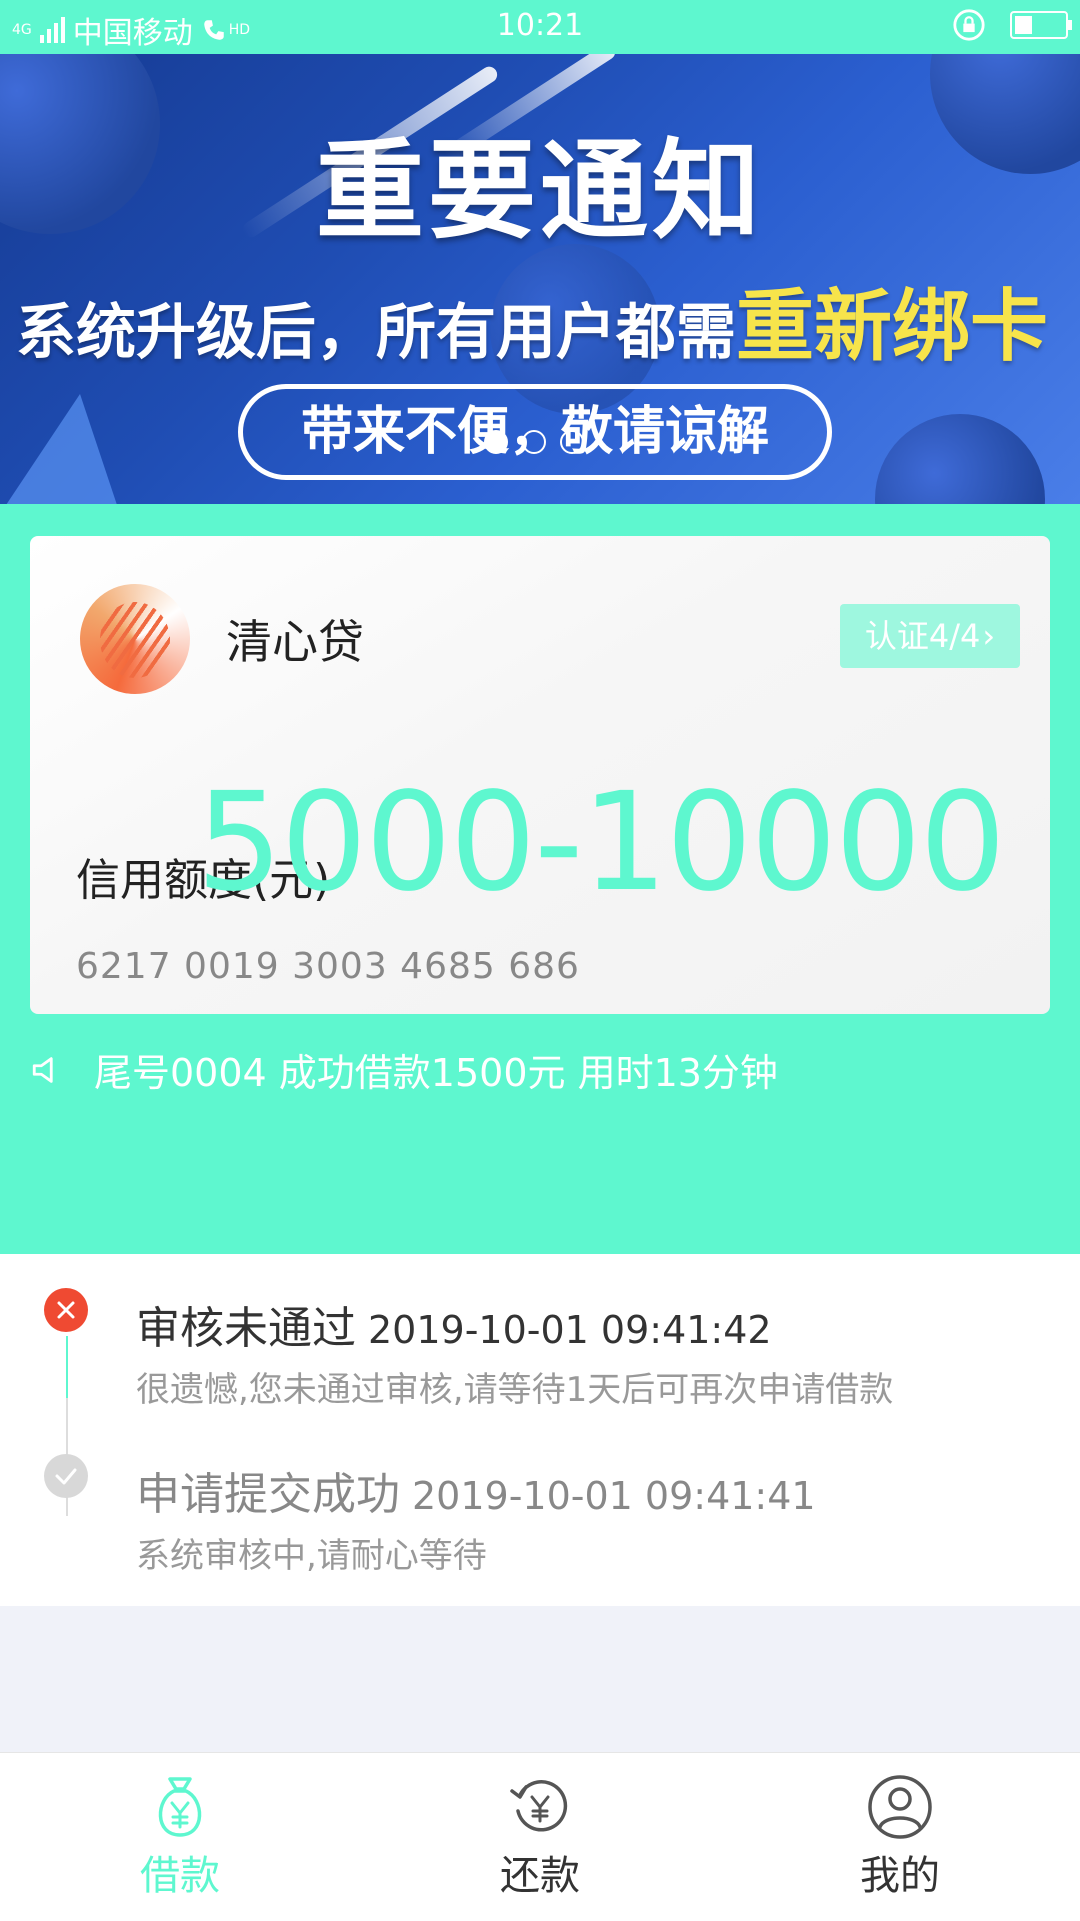 The width and height of the screenshot is (1080, 1921). What do you see at coordinates (614, 1496) in the screenshot?
I see `timeline-time: 2019-10-01 09:41:41` at bounding box center [614, 1496].